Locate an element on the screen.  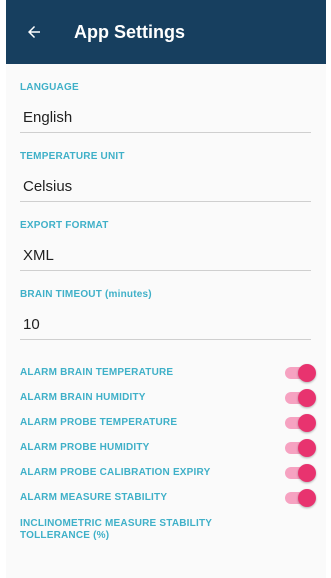
language-select: English is located at coordinates (165, 118).